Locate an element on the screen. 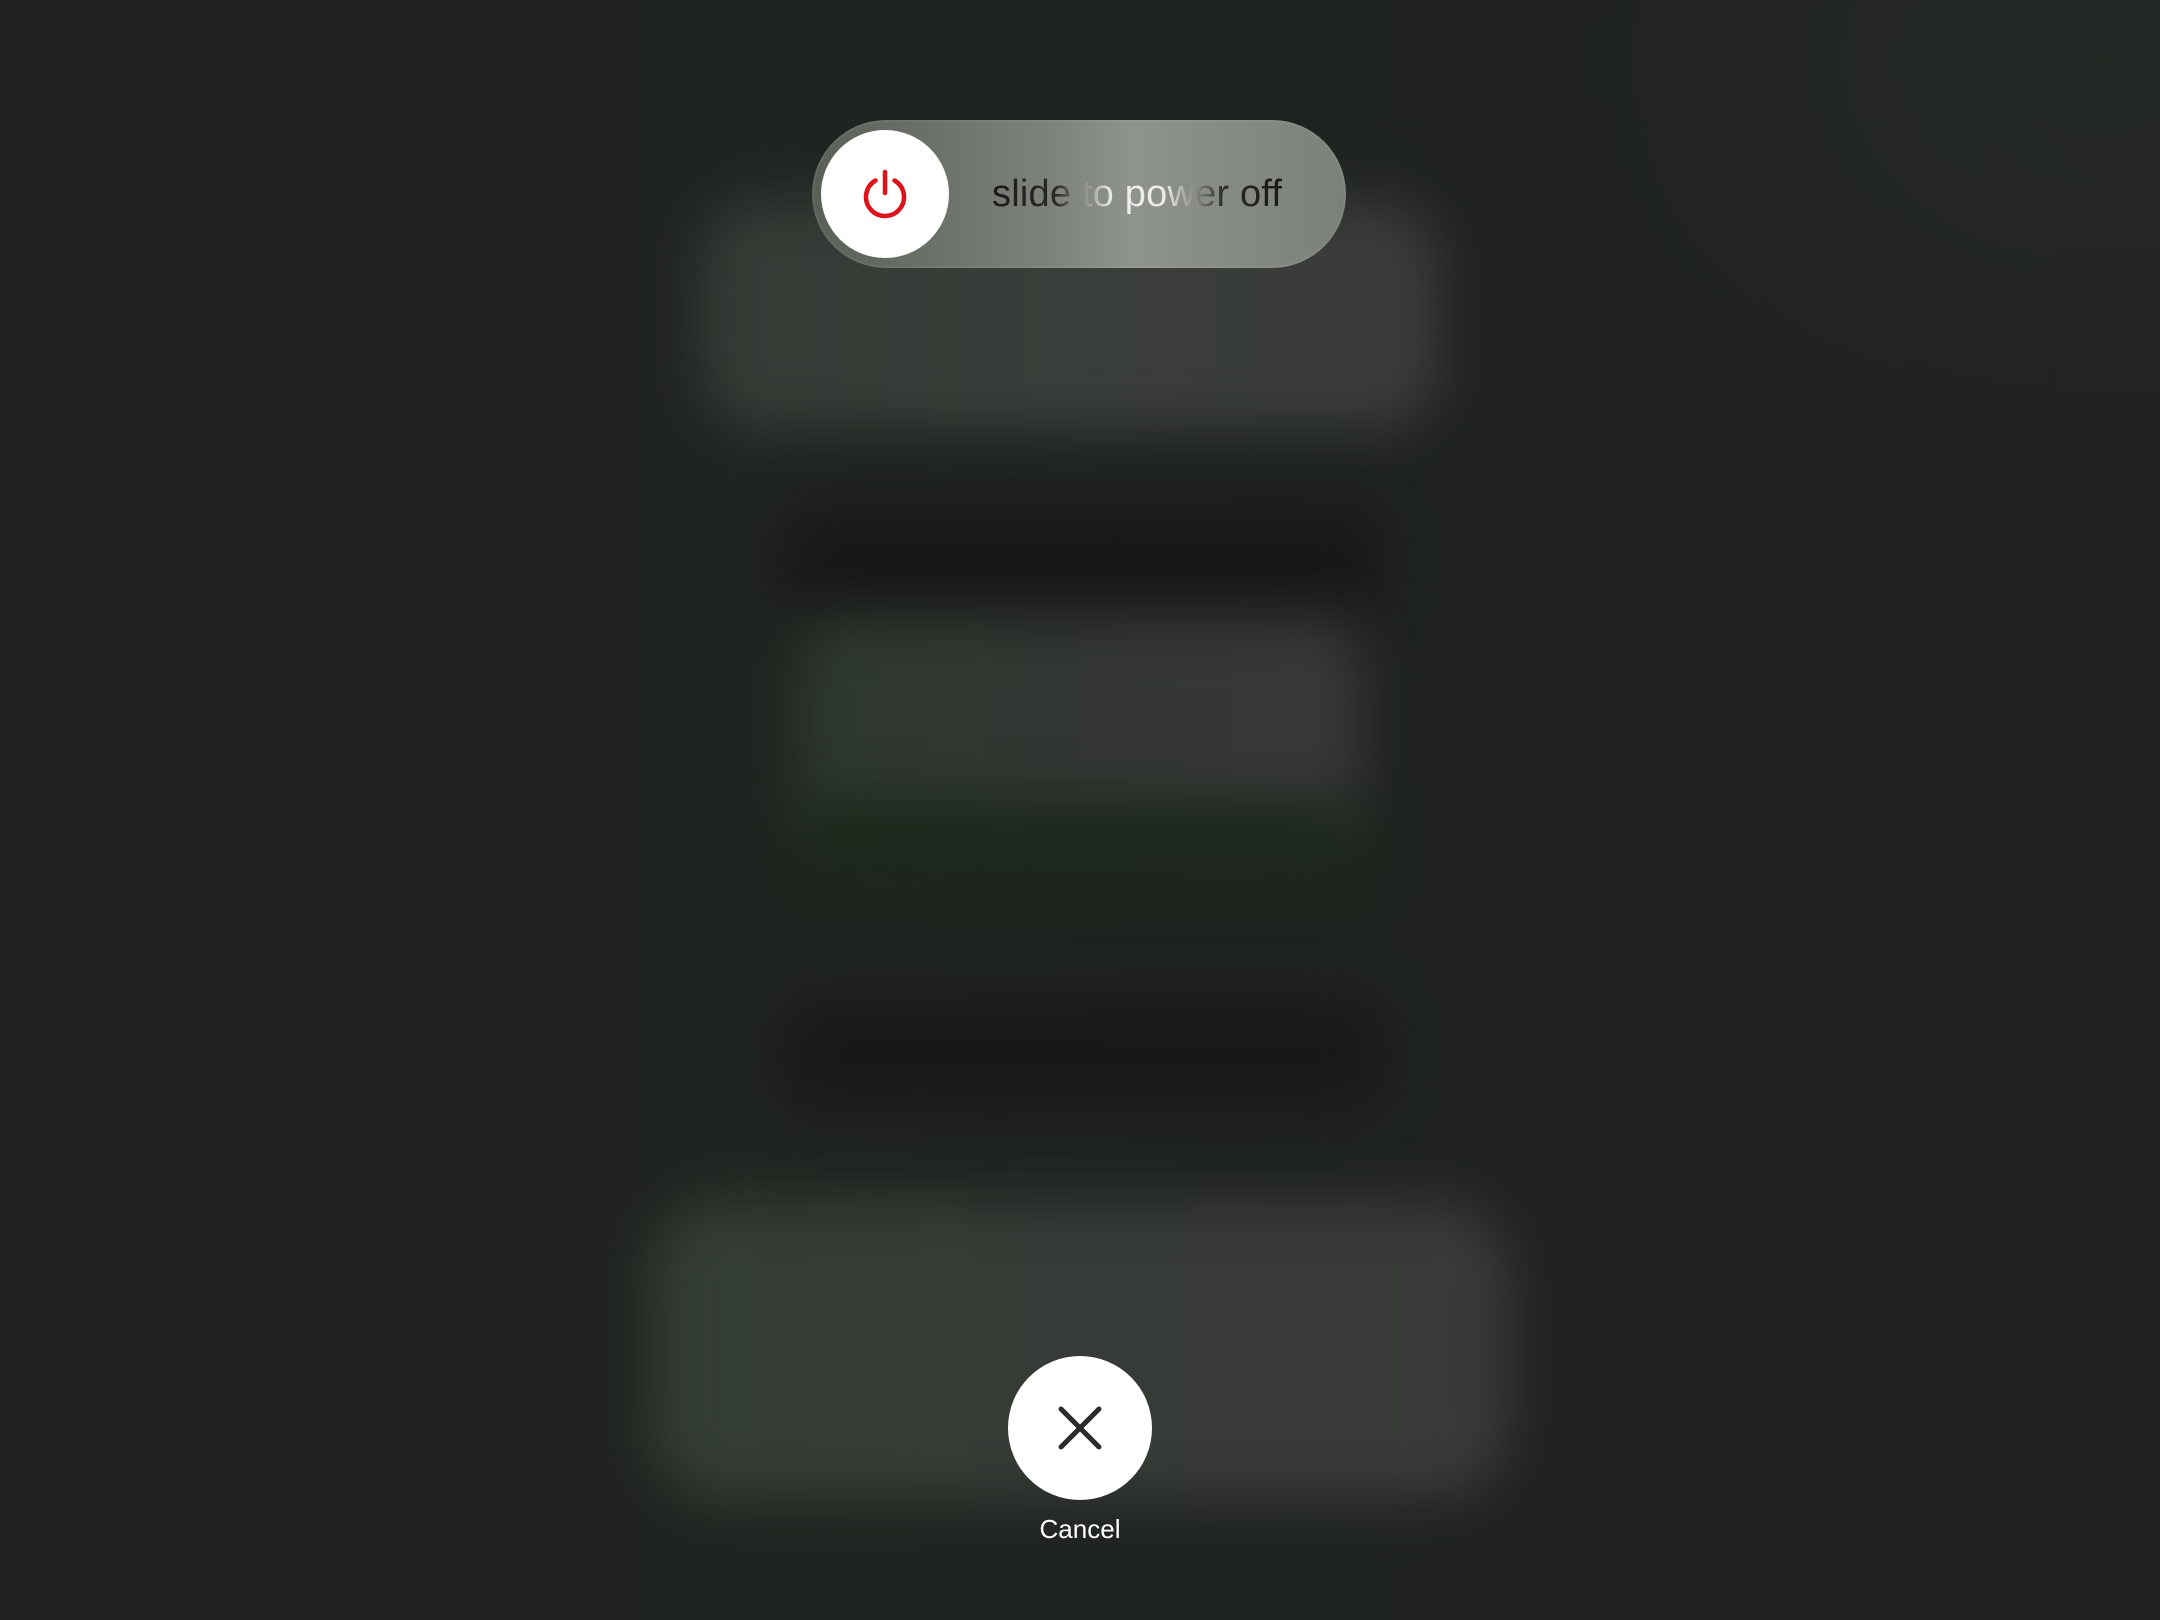  power-off-slider-knob is located at coordinates (885, 194).